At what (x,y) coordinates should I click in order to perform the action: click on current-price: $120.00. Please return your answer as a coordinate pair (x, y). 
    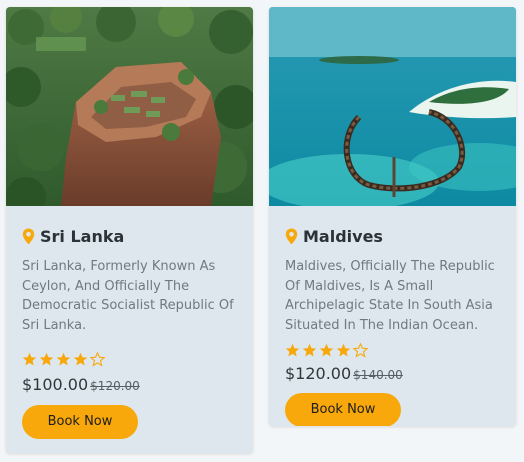
    Looking at the image, I should click on (318, 373).